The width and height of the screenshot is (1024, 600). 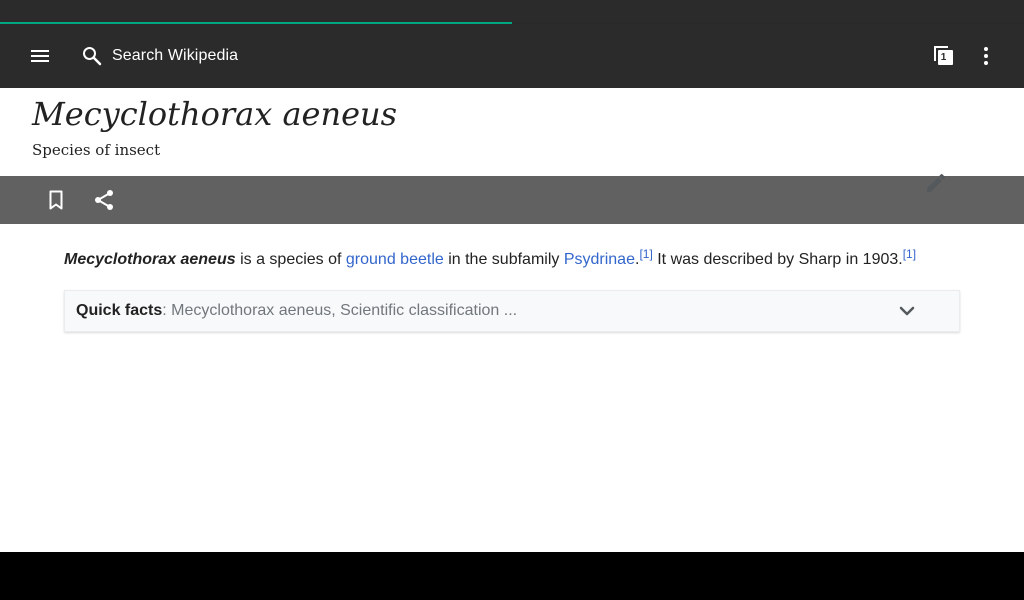 What do you see at coordinates (96, 150) in the screenshot?
I see `page-description: Species of insect` at bounding box center [96, 150].